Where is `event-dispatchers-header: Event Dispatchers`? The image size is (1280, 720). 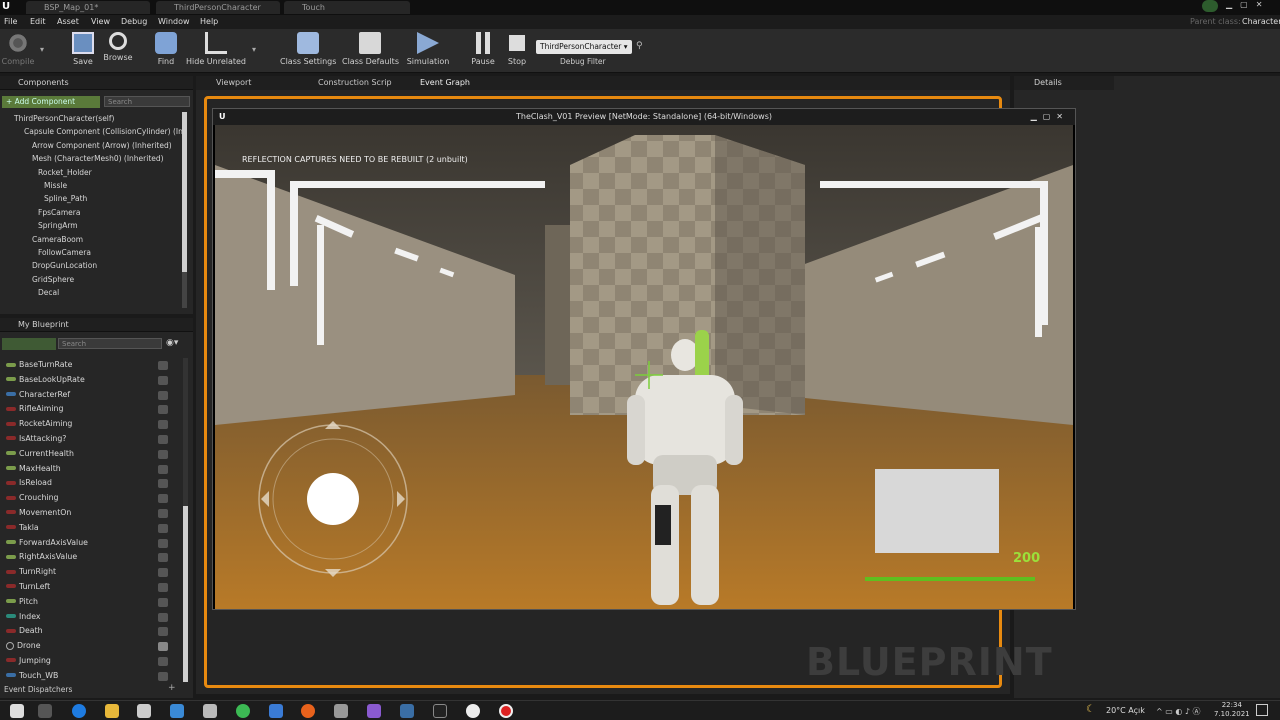
event-dispatchers-header: Event Dispatchers is located at coordinates (38, 689).